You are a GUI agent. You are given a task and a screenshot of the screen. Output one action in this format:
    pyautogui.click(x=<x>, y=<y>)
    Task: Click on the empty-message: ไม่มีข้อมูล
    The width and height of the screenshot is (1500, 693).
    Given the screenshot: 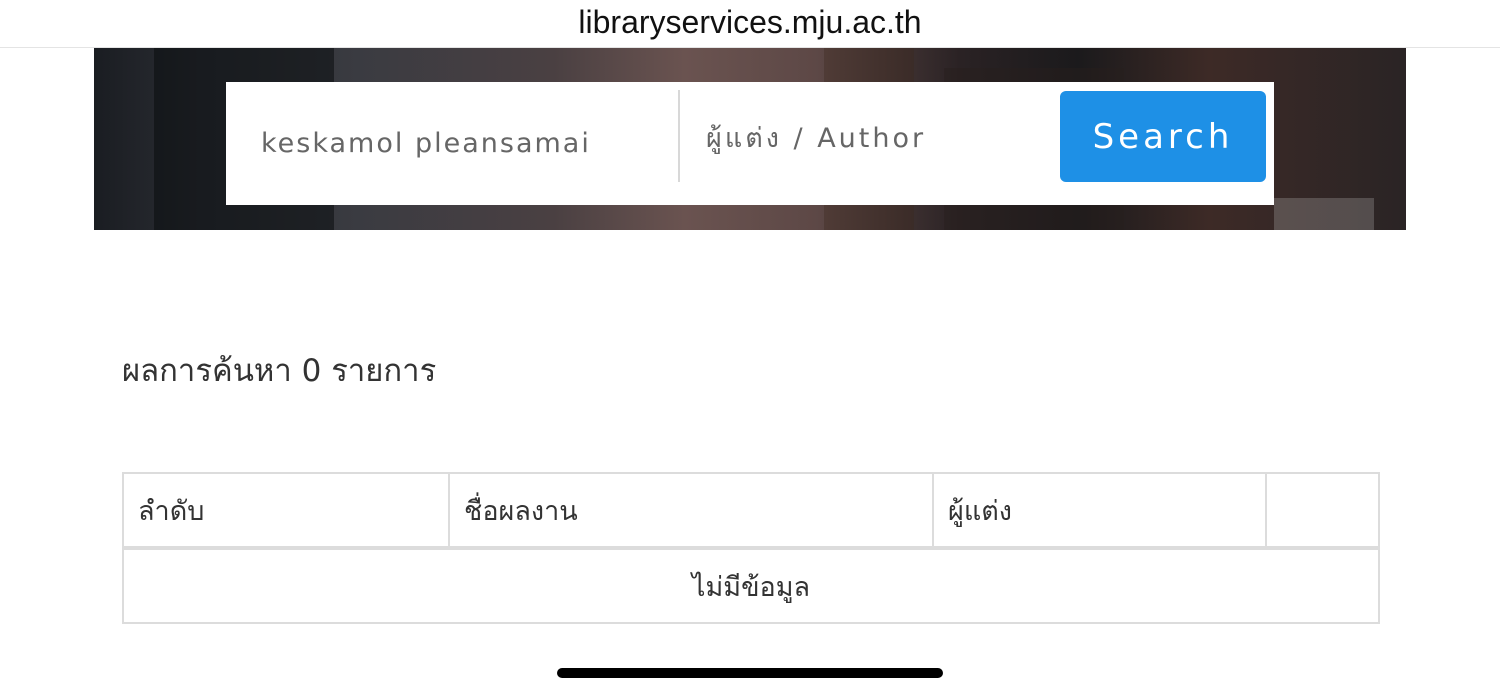 What is the action you would take?
    pyautogui.click(x=751, y=585)
    